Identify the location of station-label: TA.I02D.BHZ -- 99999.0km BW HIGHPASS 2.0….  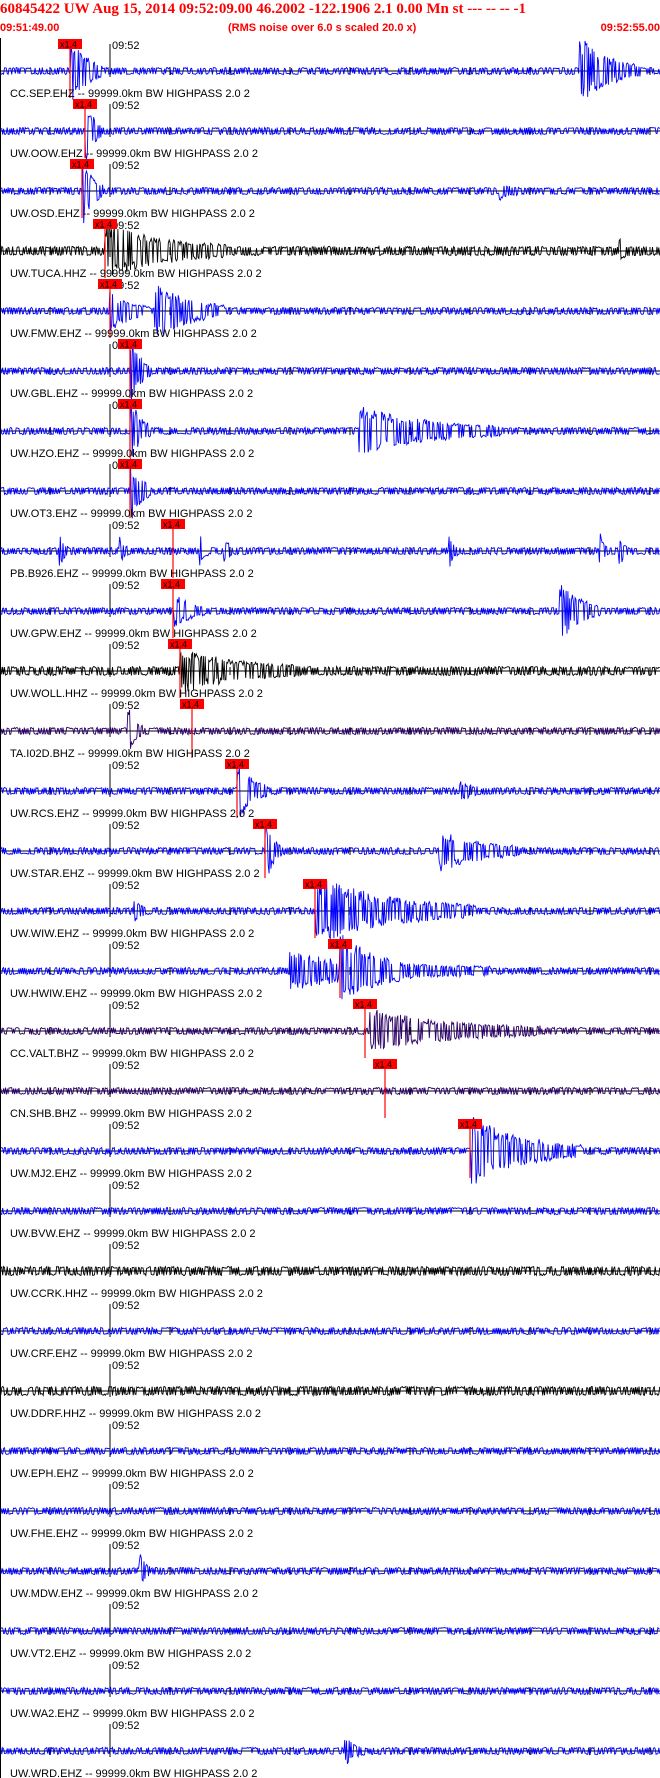
(130, 754).